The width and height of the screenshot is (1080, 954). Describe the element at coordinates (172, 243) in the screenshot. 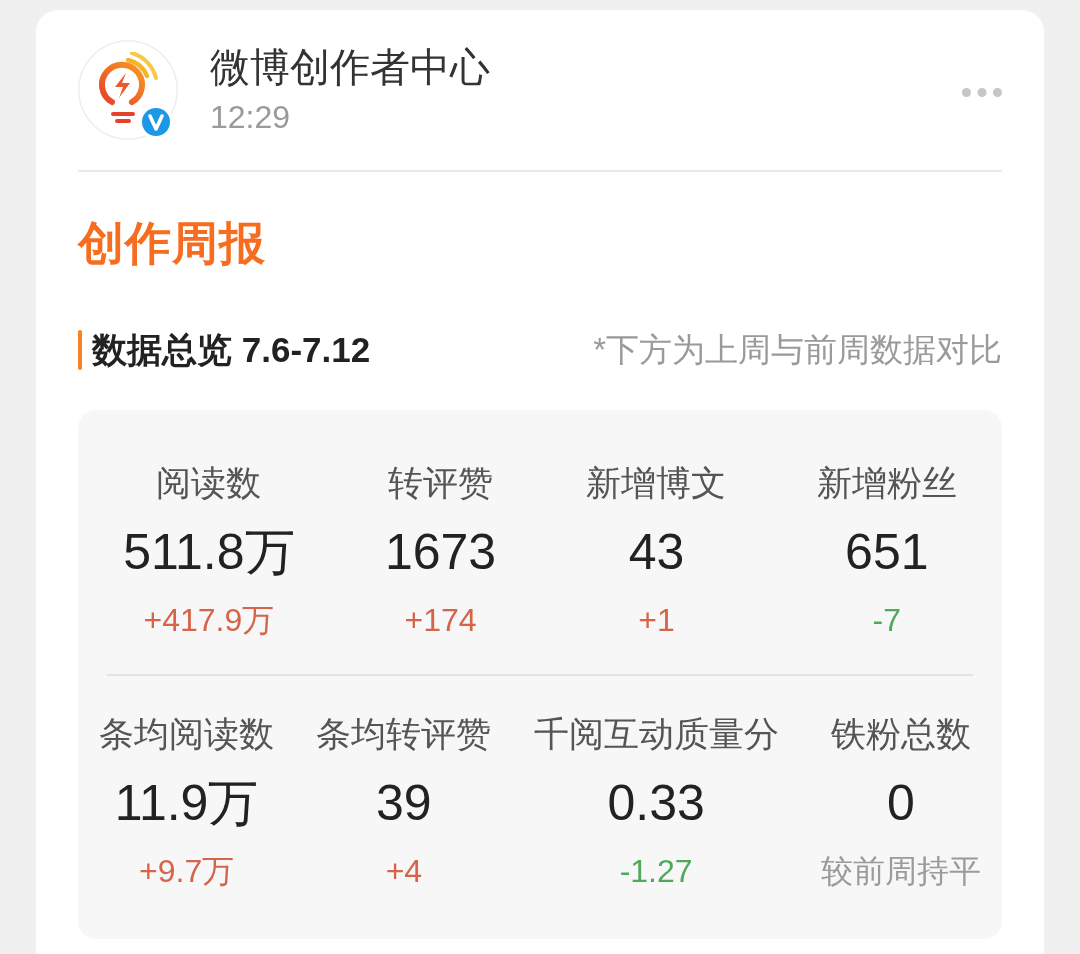

I see `report-title: 创作周报` at that location.